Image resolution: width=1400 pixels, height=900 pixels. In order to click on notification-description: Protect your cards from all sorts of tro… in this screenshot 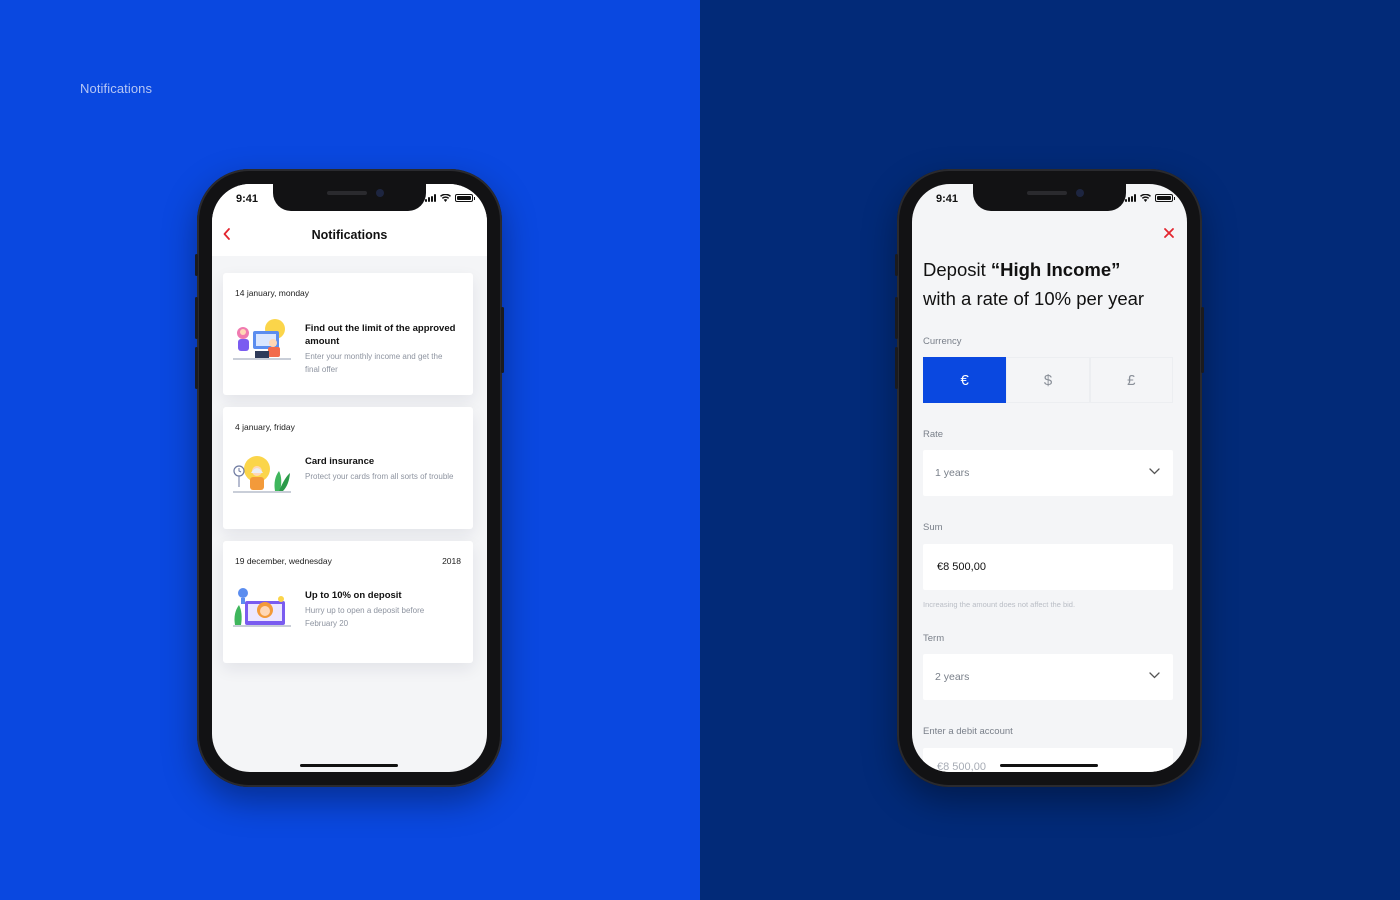, I will do `click(379, 476)`.